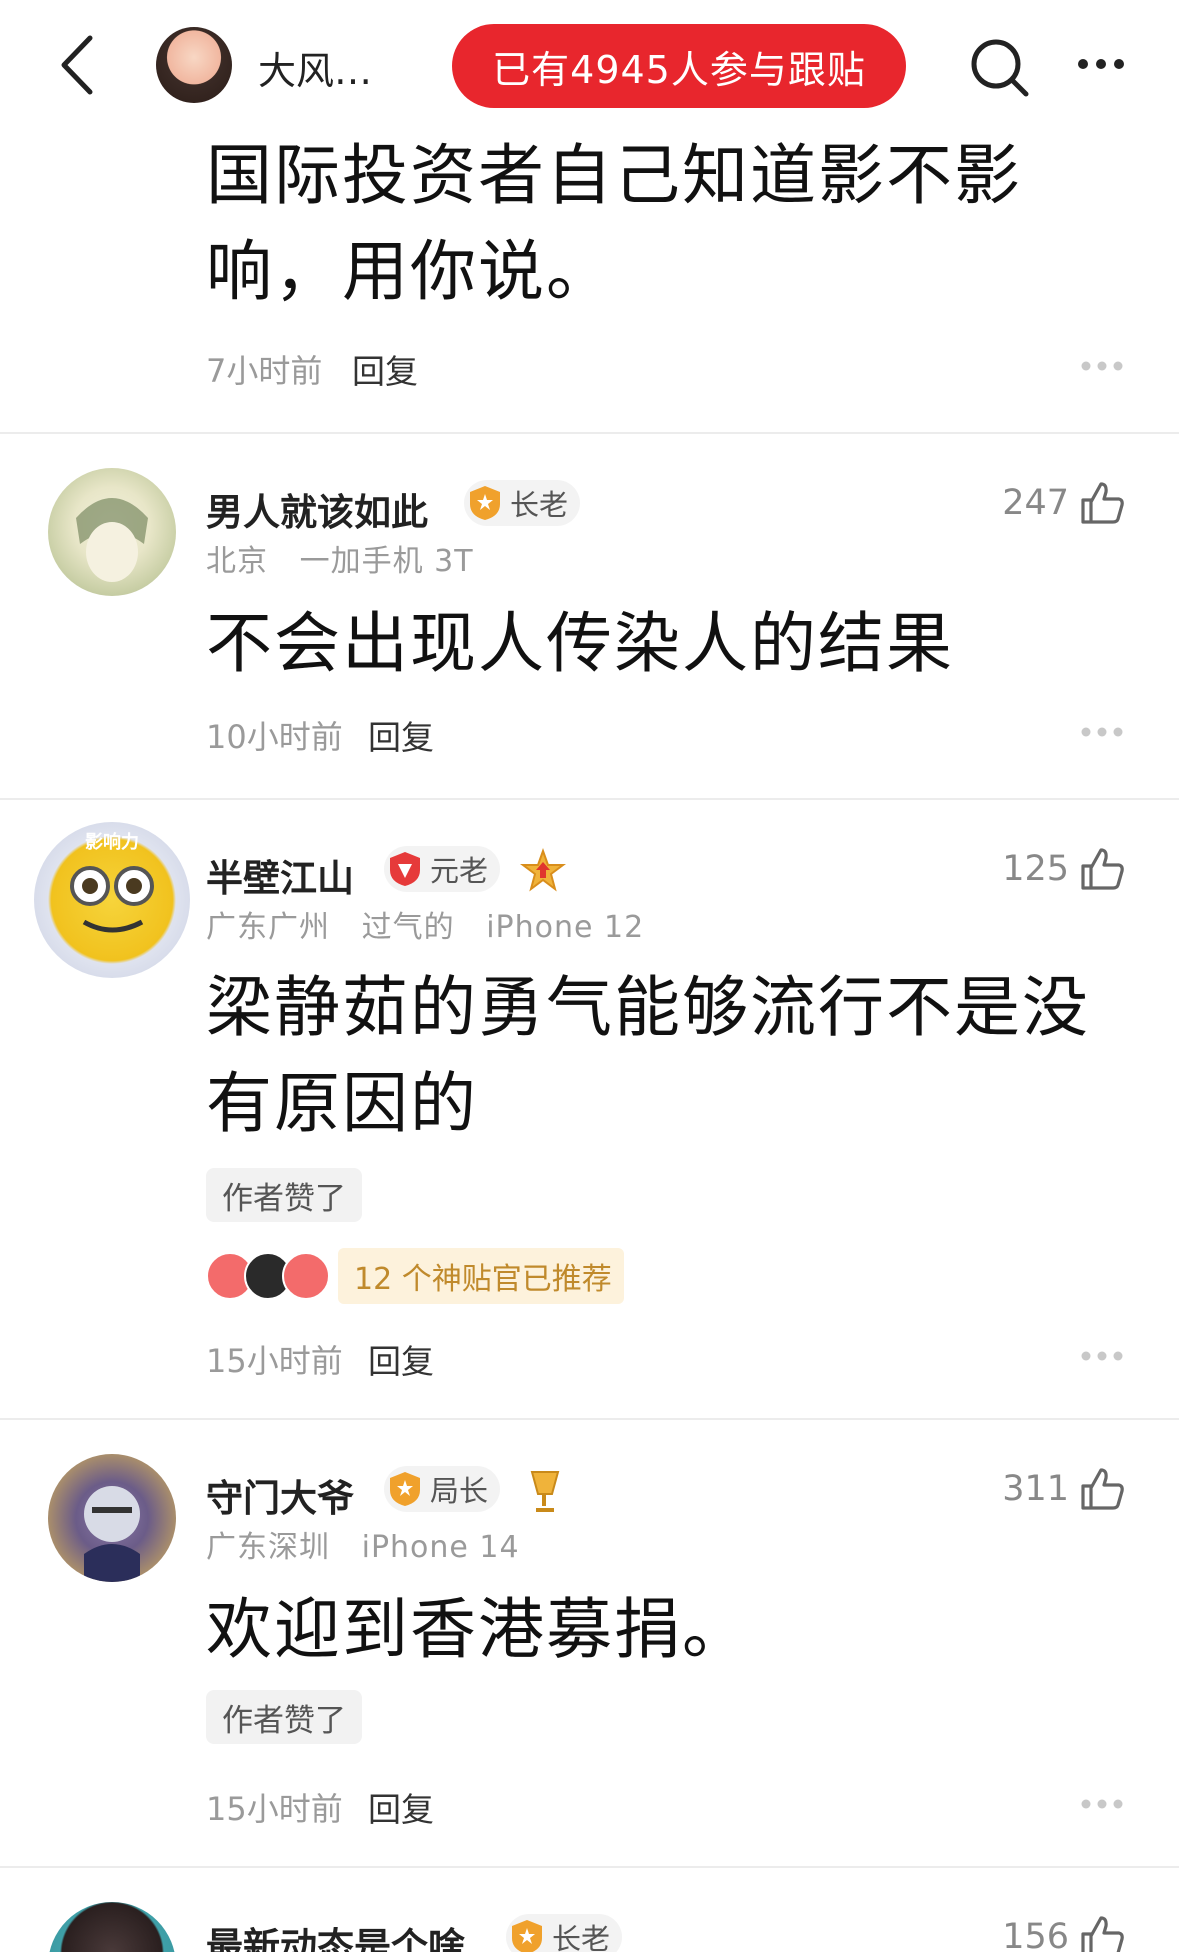 Image resolution: width=1179 pixels, height=1952 pixels. What do you see at coordinates (679, 66) in the screenshot?
I see `participants-pill: 已有4945人参与跟贴` at bounding box center [679, 66].